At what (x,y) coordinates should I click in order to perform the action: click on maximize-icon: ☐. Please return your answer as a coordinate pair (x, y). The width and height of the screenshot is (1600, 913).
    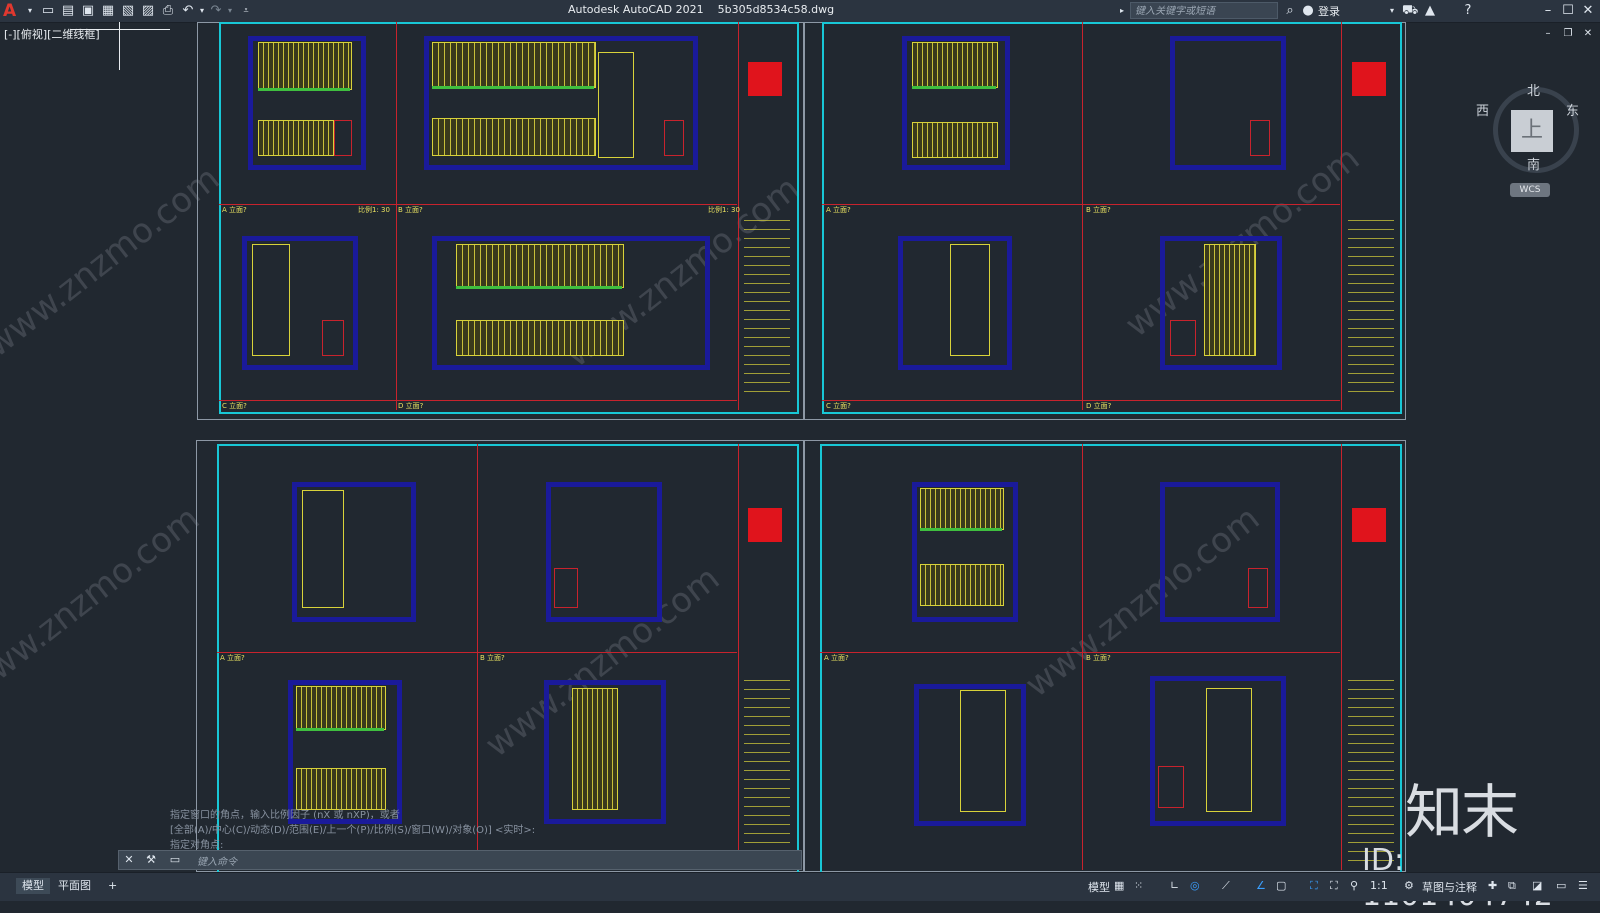
    Looking at the image, I should click on (1568, 11).